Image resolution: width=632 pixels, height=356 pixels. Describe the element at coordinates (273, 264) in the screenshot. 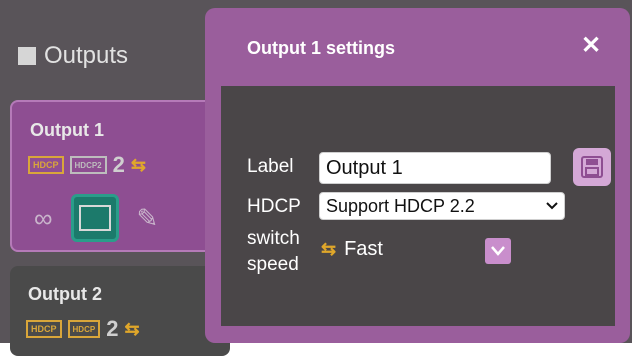

I see `switch-speed-label-line2: speed` at that location.